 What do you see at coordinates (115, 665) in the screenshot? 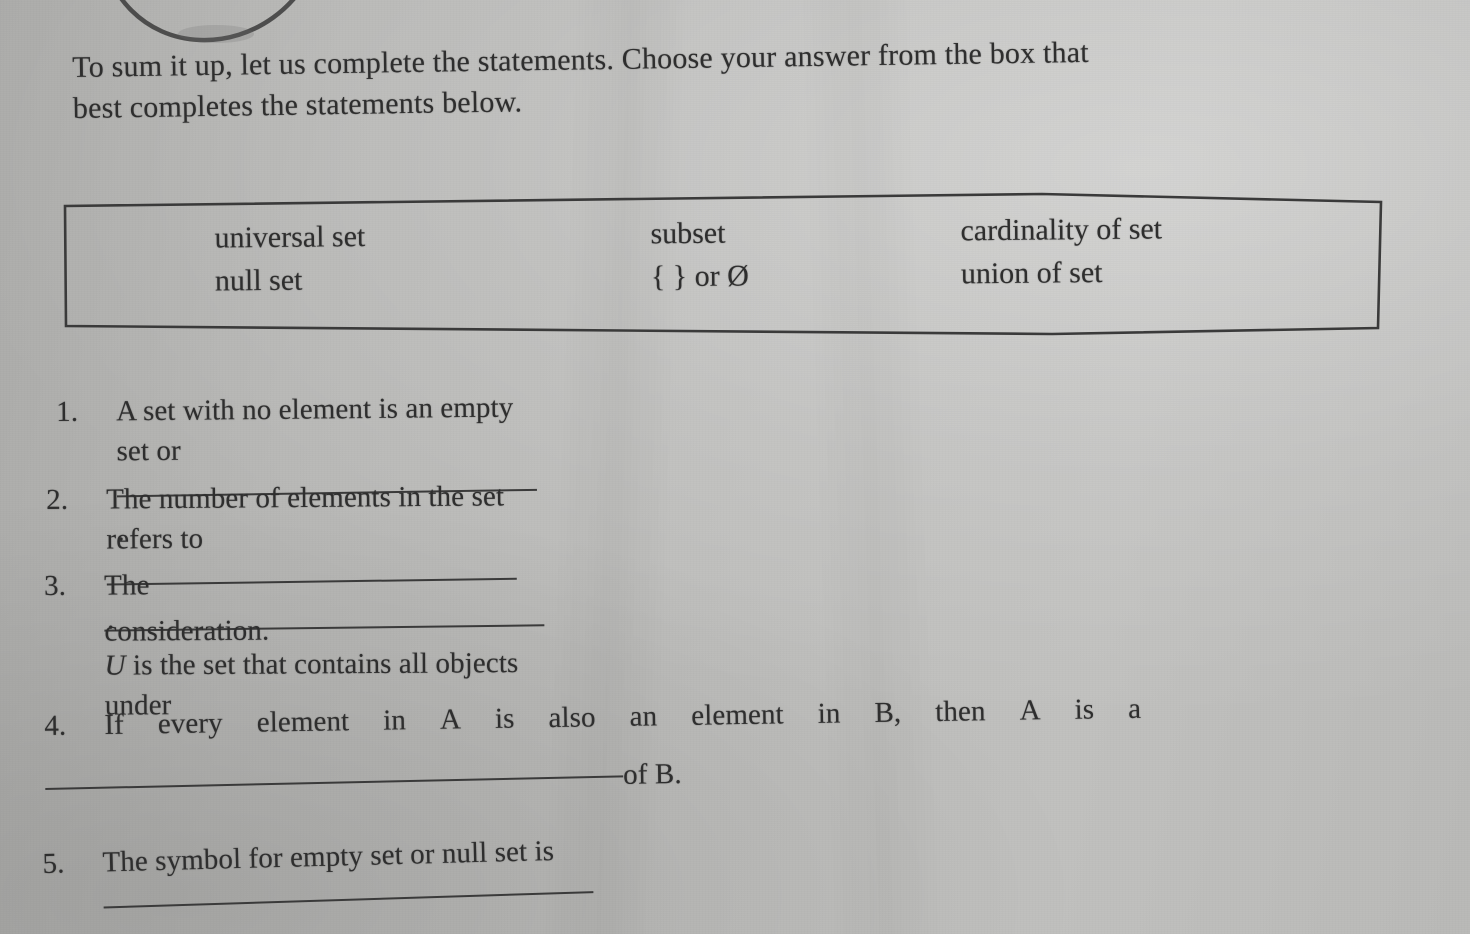
I see `statement-3-universal-symbol: U` at bounding box center [115, 665].